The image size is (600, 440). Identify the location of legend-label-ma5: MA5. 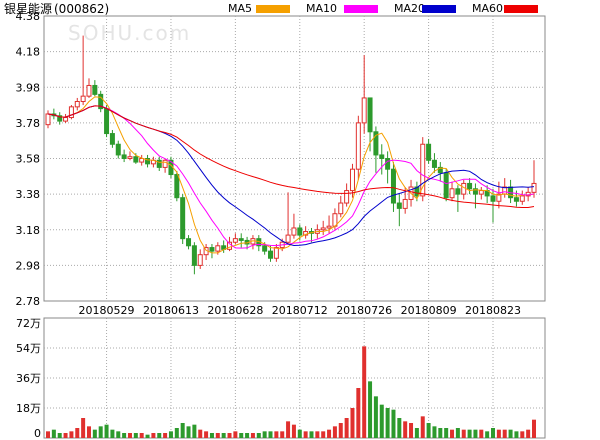
(240, 8).